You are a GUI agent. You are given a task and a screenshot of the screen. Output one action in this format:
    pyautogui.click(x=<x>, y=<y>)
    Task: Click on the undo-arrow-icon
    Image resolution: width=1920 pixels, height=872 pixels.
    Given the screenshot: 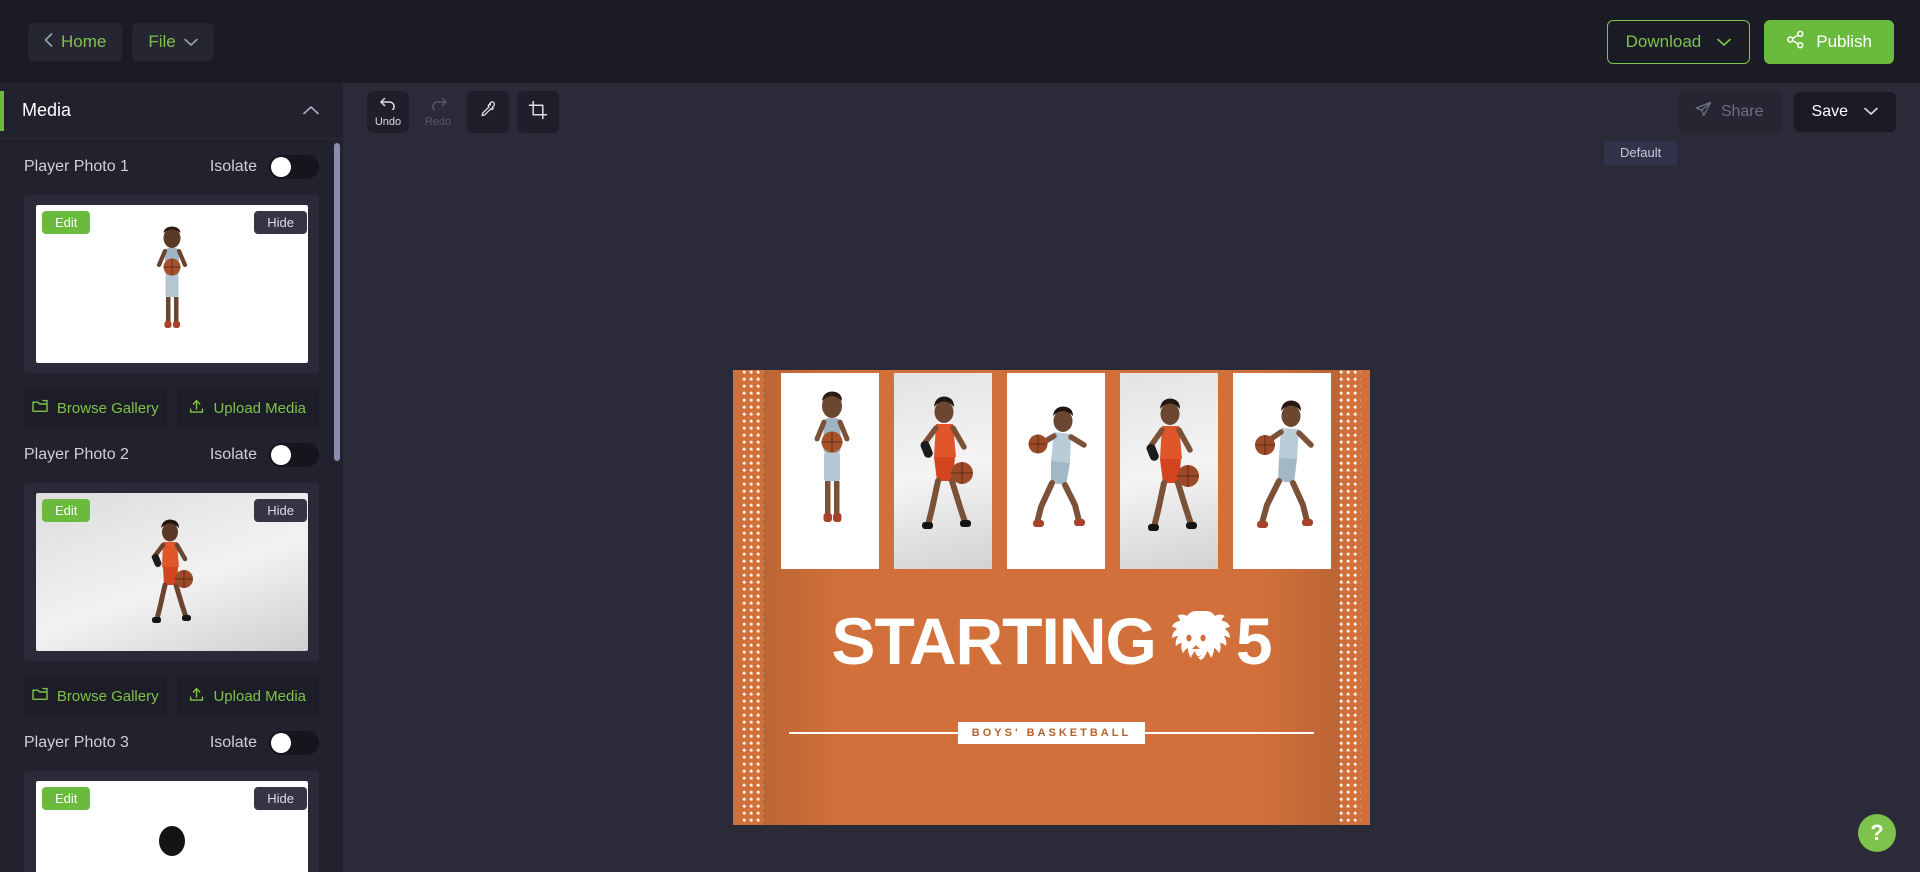 What is the action you would take?
    pyautogui.click(x=388, y=106)
    